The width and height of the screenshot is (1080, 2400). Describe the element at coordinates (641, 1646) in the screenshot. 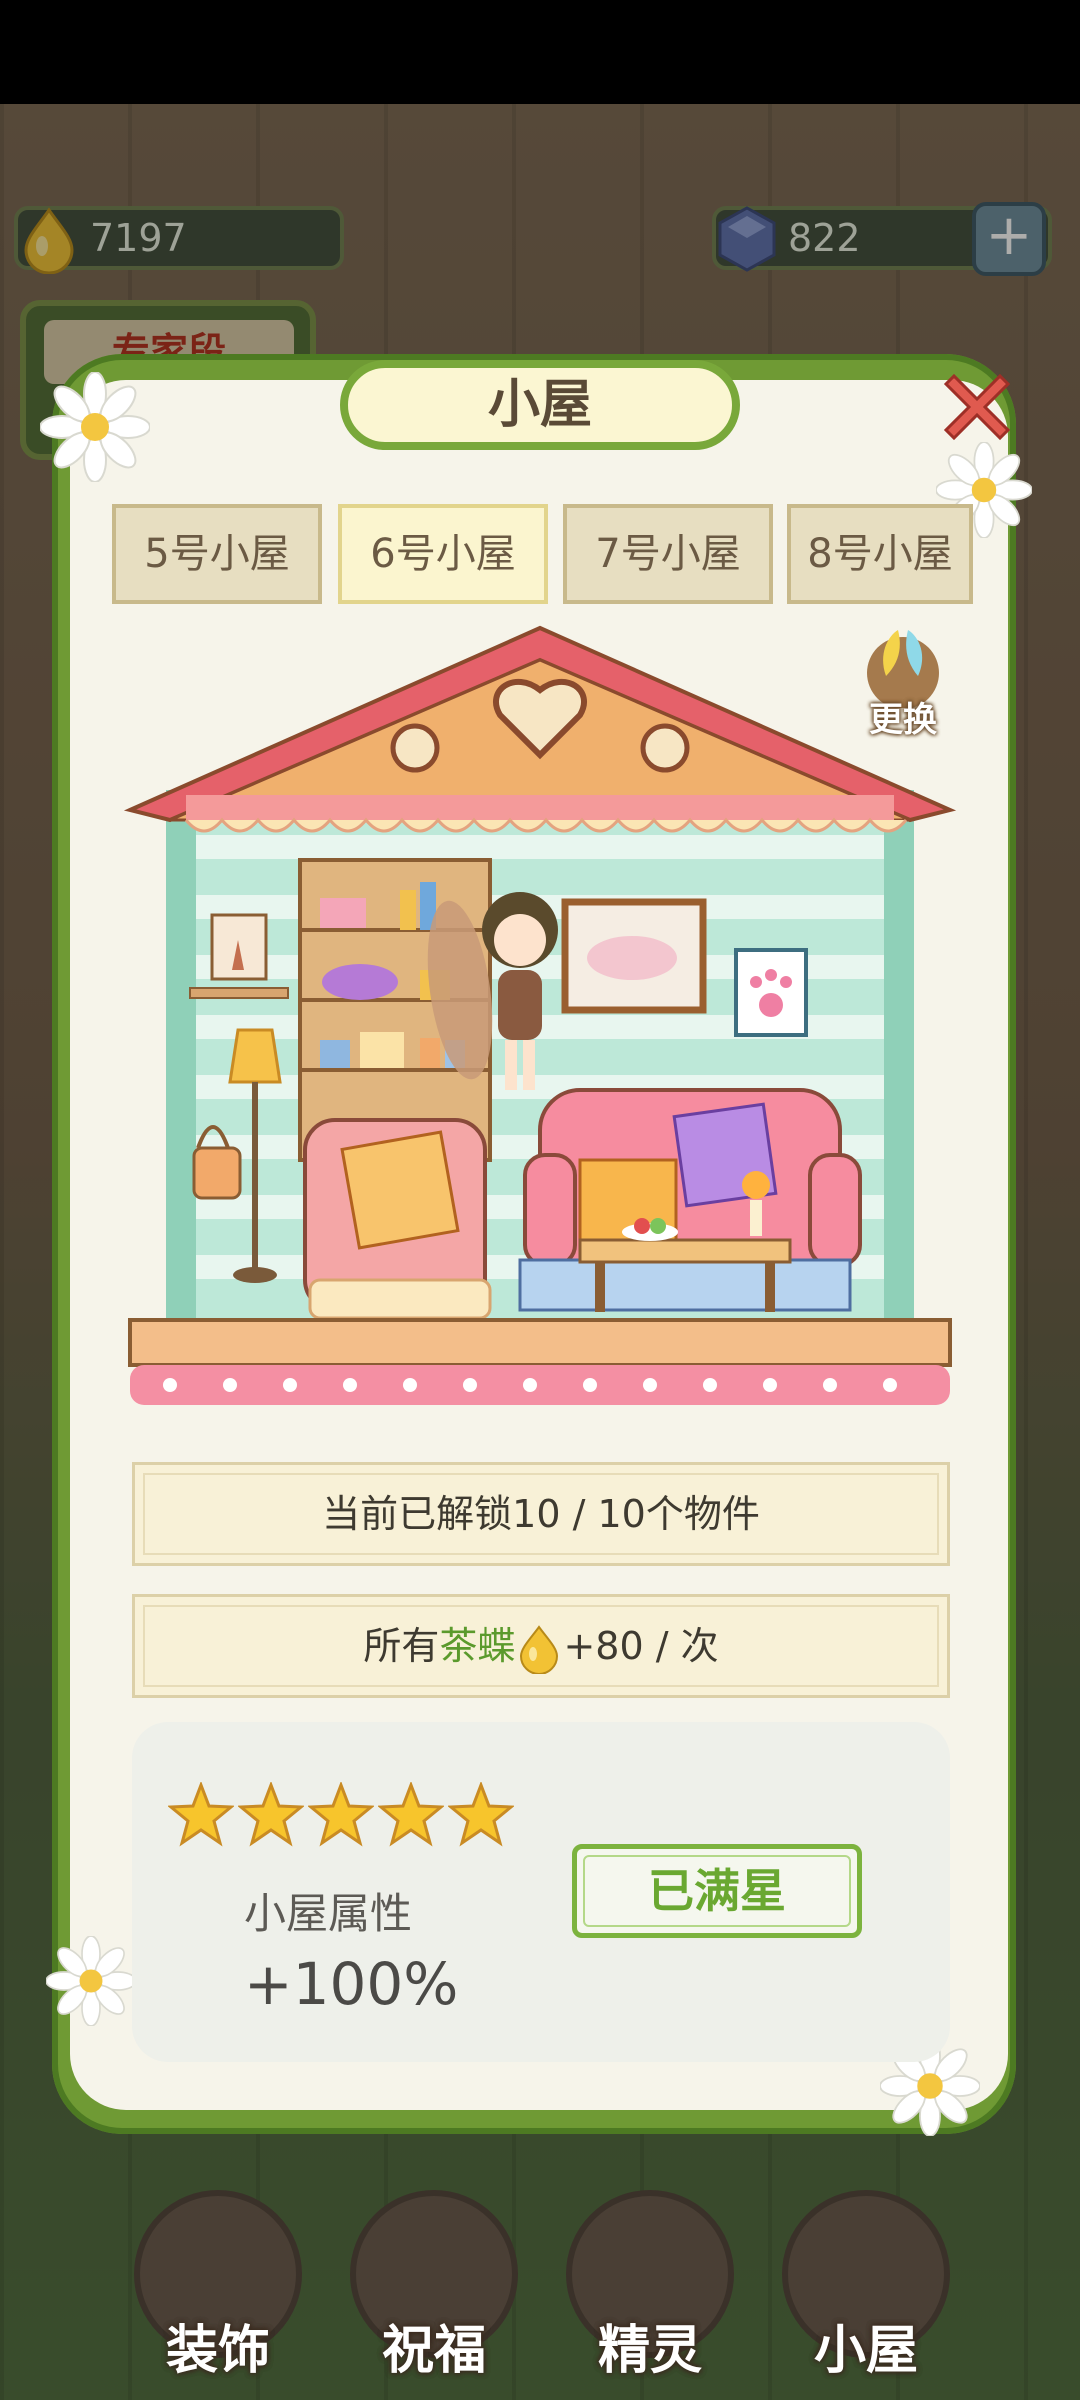

I see `bonus-amount: +80 / 次` at that location.